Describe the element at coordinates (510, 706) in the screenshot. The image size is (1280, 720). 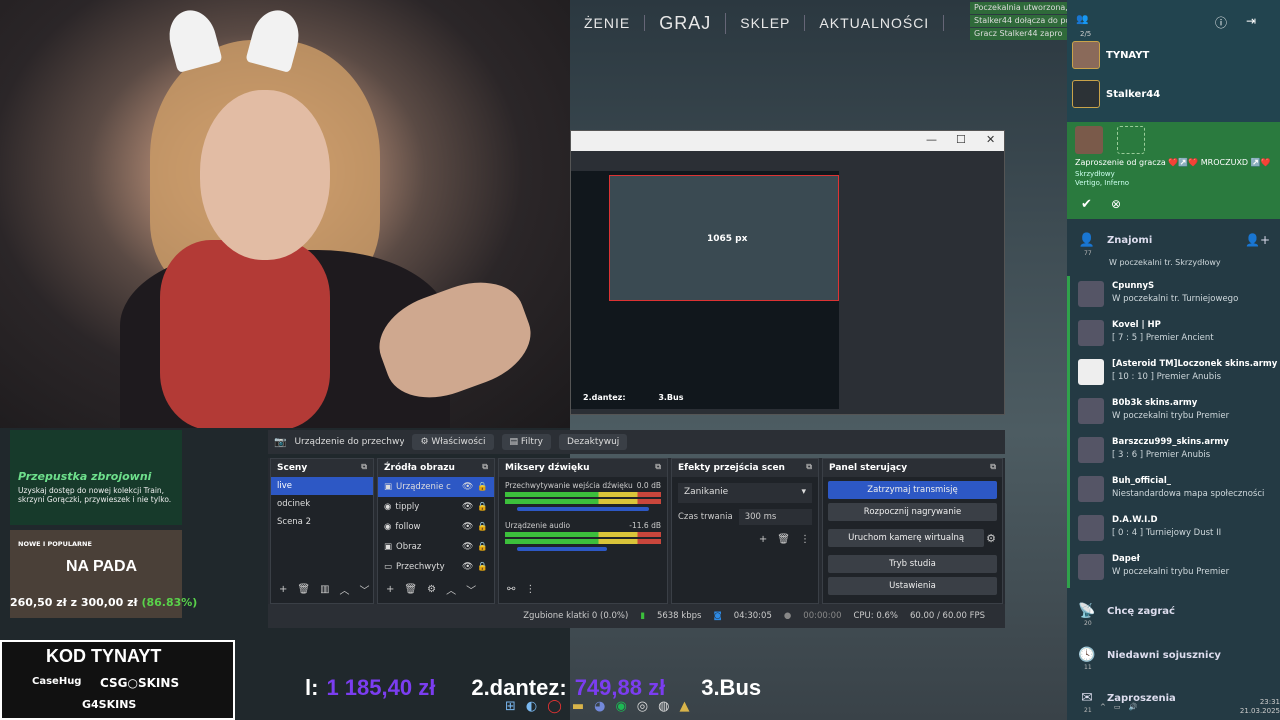
I see `windows-start-icon: ⊞` at that location.